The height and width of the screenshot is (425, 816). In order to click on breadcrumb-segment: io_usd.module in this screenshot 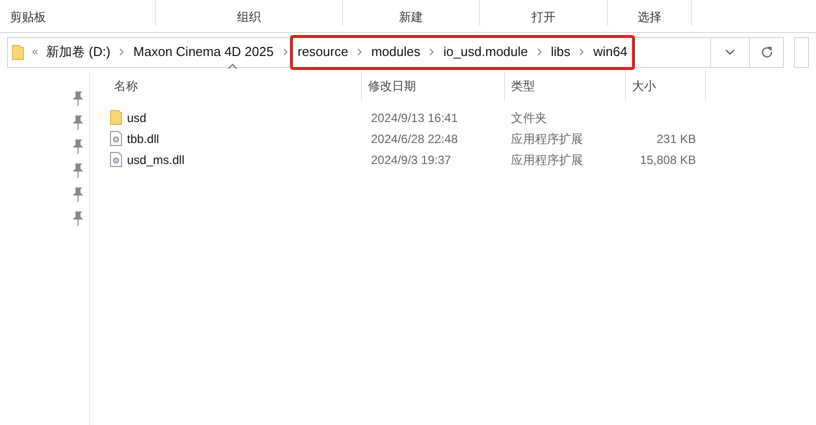, I will do `click(485, 52)`.